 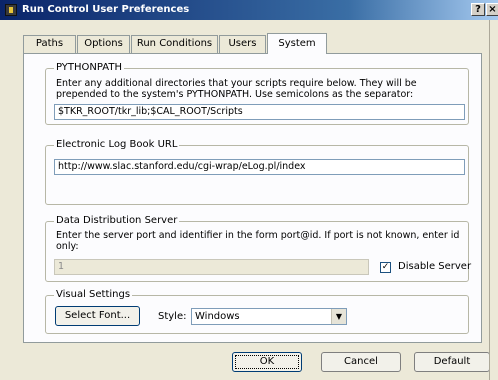 What do you see at coordinates (117, 145) in the screenshot?
I see `elog-url-group-title: Electronic Log Book URL` at bounding box center [117, 145].